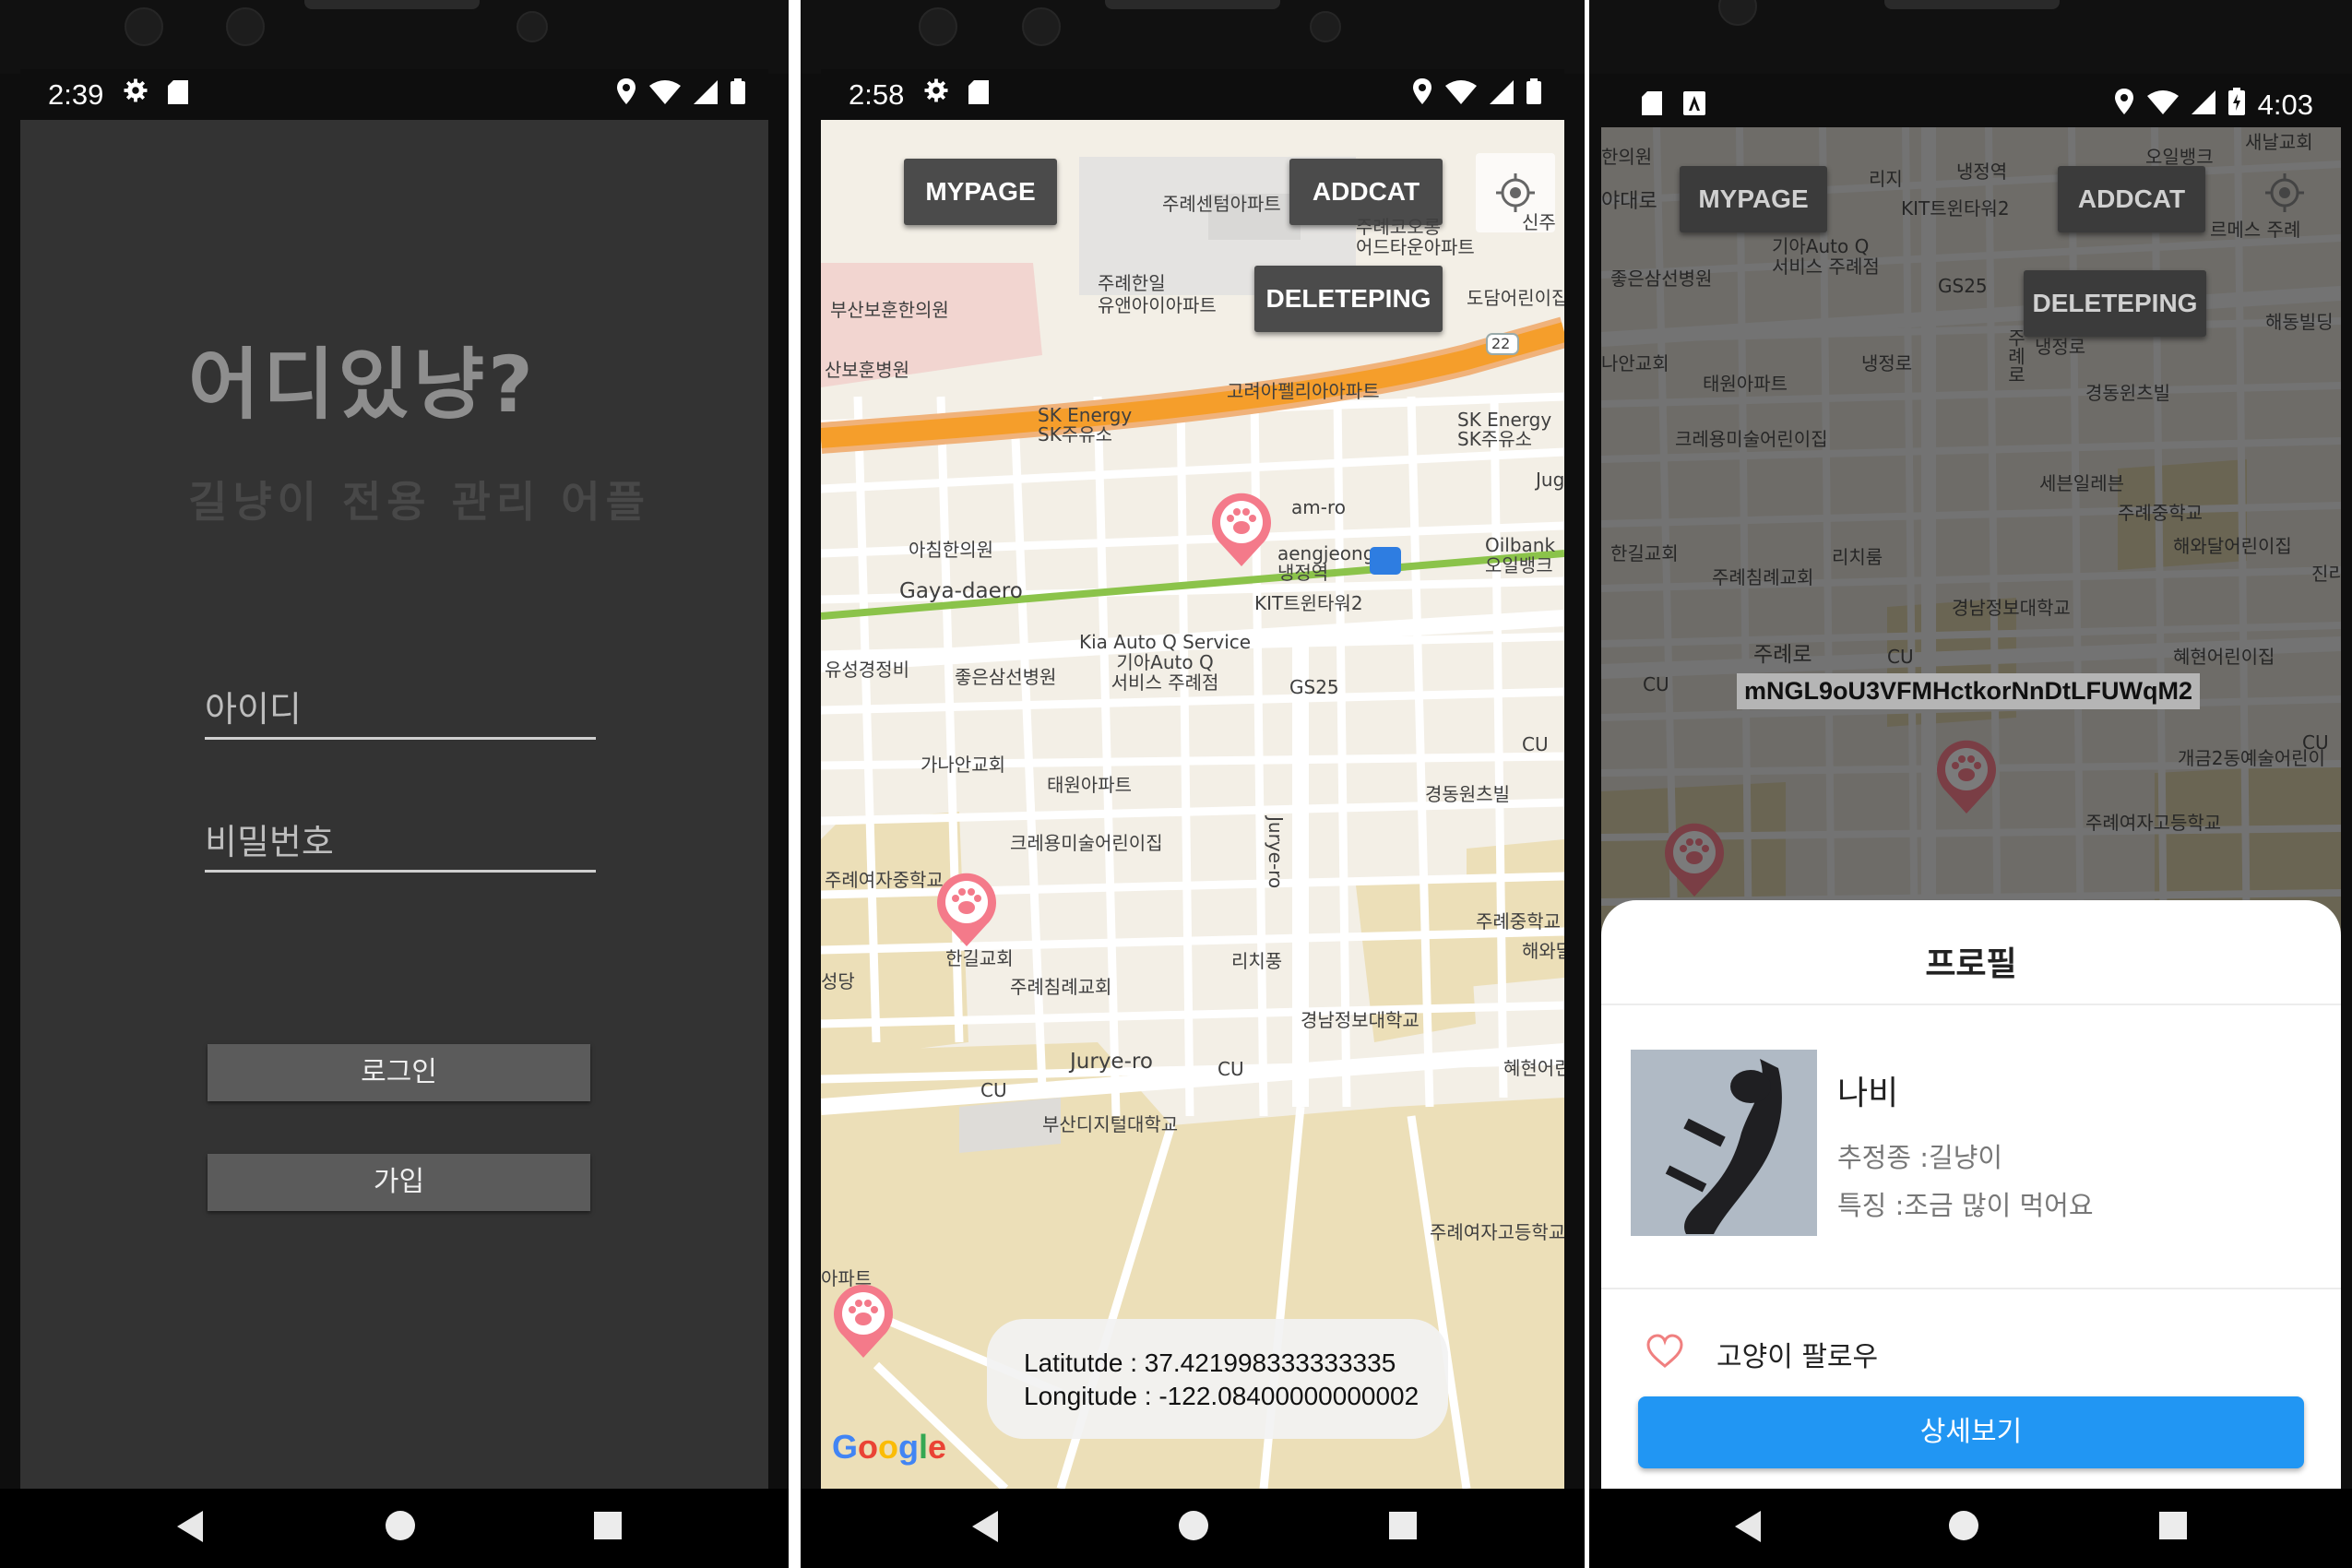 The width and height of the screenshot is (2352, 1568). What do you see at coordinates (2124, 105) in the screenshot?
I see `location-icon` at bounding box center [2124, 105].